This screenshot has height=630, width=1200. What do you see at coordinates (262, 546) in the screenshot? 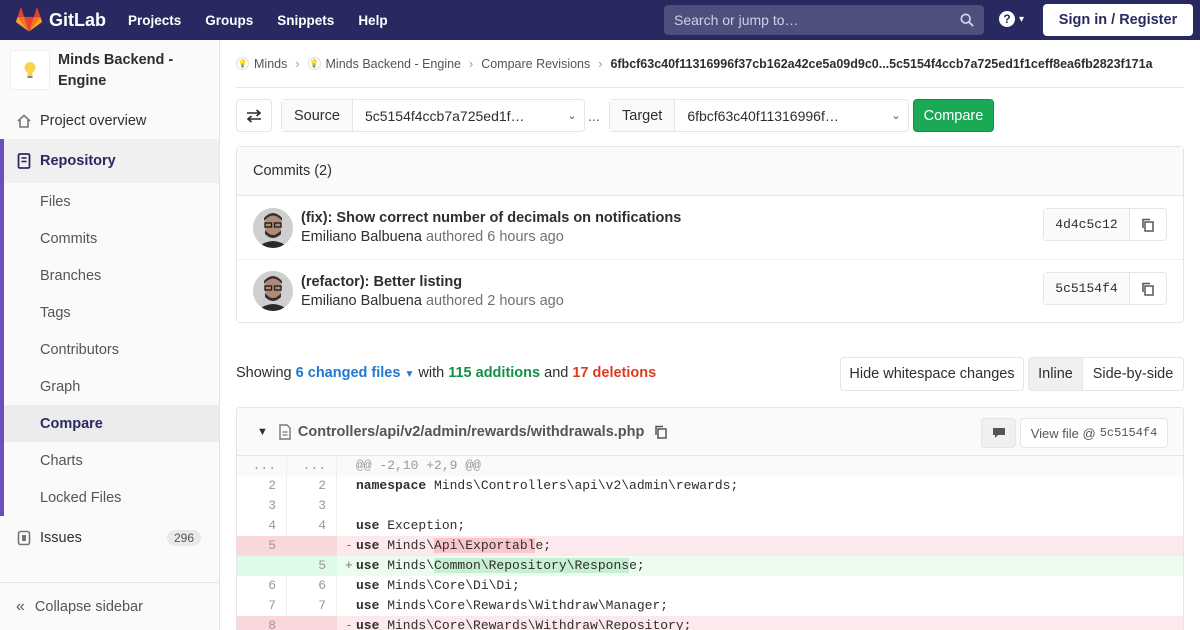
I see `old-line-number: 5` at bounding box center [262, 546].